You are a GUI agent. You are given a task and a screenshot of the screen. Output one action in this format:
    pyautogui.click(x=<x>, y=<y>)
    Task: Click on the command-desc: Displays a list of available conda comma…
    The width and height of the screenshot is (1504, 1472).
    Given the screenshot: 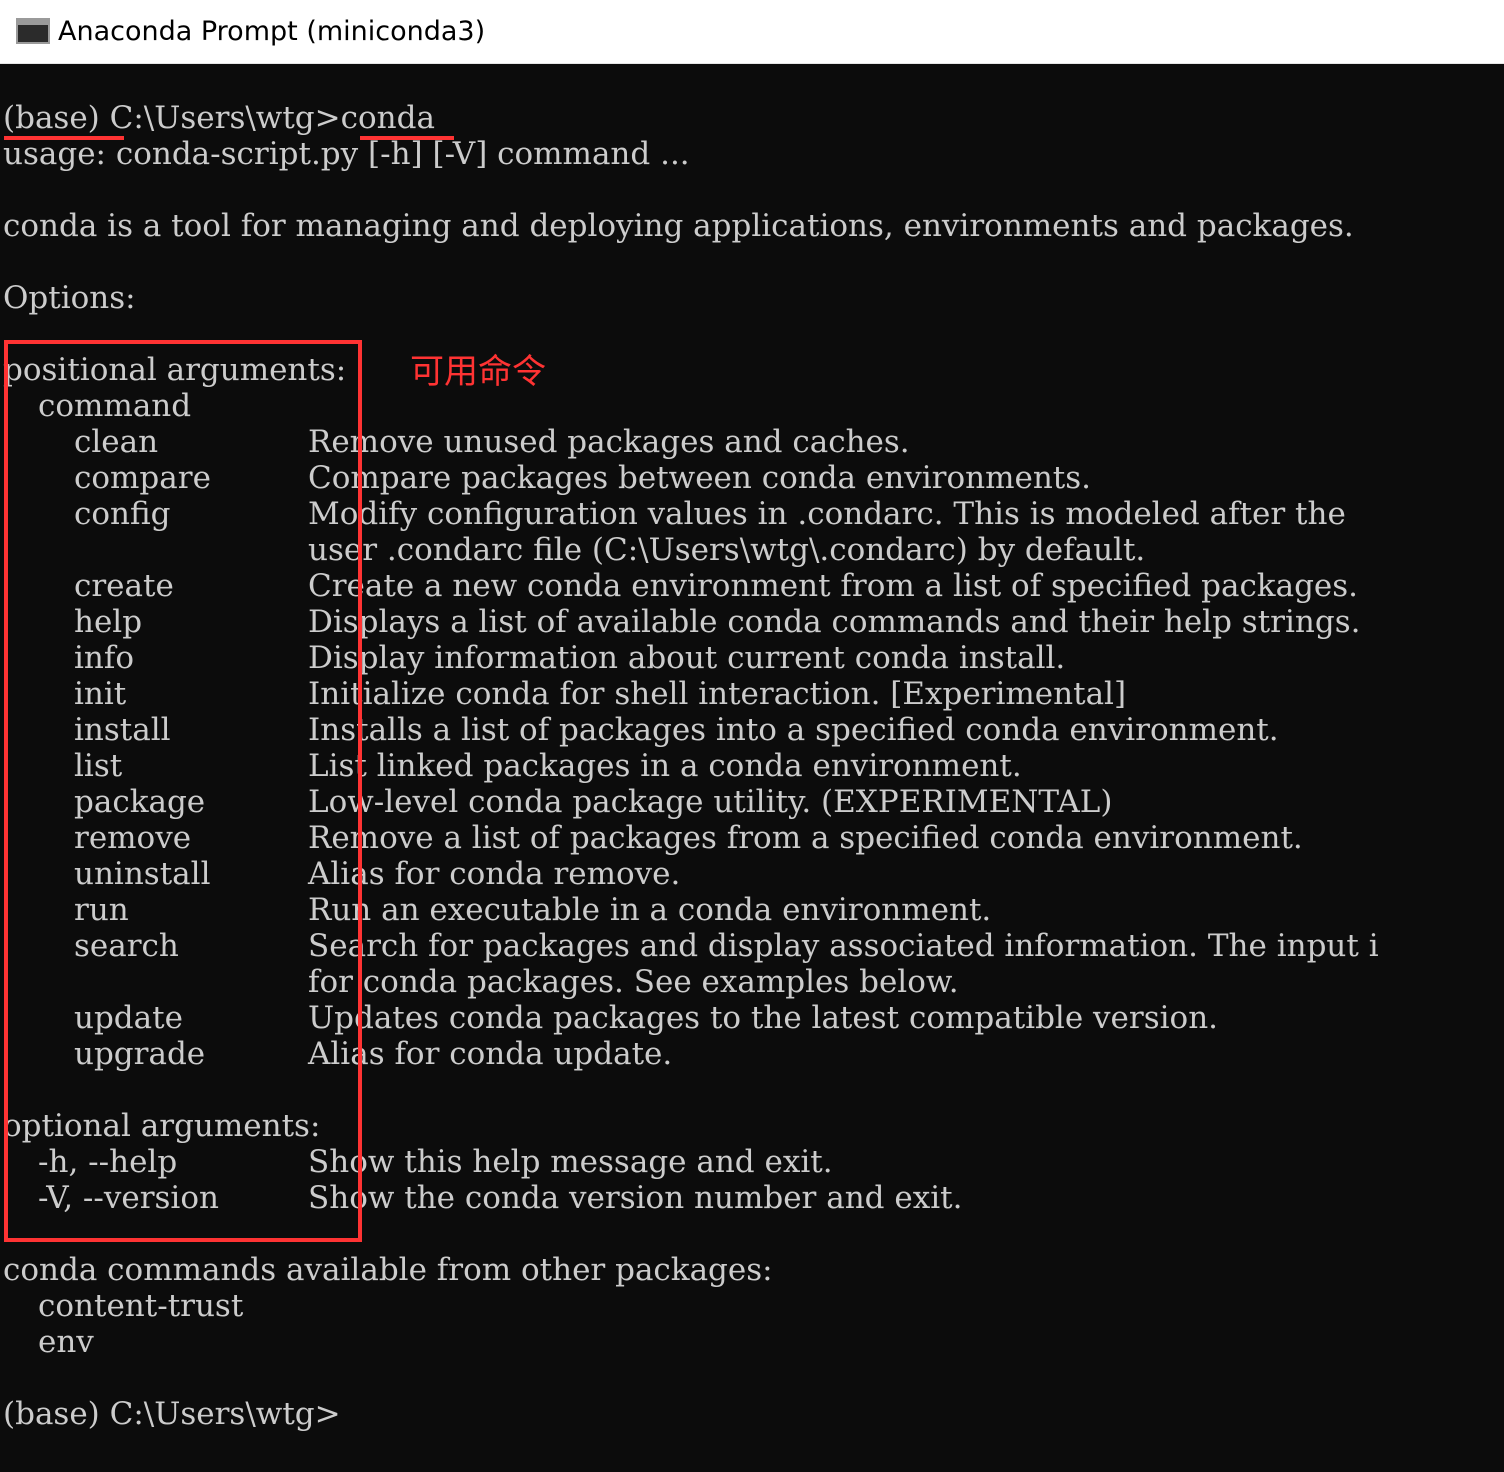 What is the action you would take?
    pyautogui.click(x=834, y=622)
    